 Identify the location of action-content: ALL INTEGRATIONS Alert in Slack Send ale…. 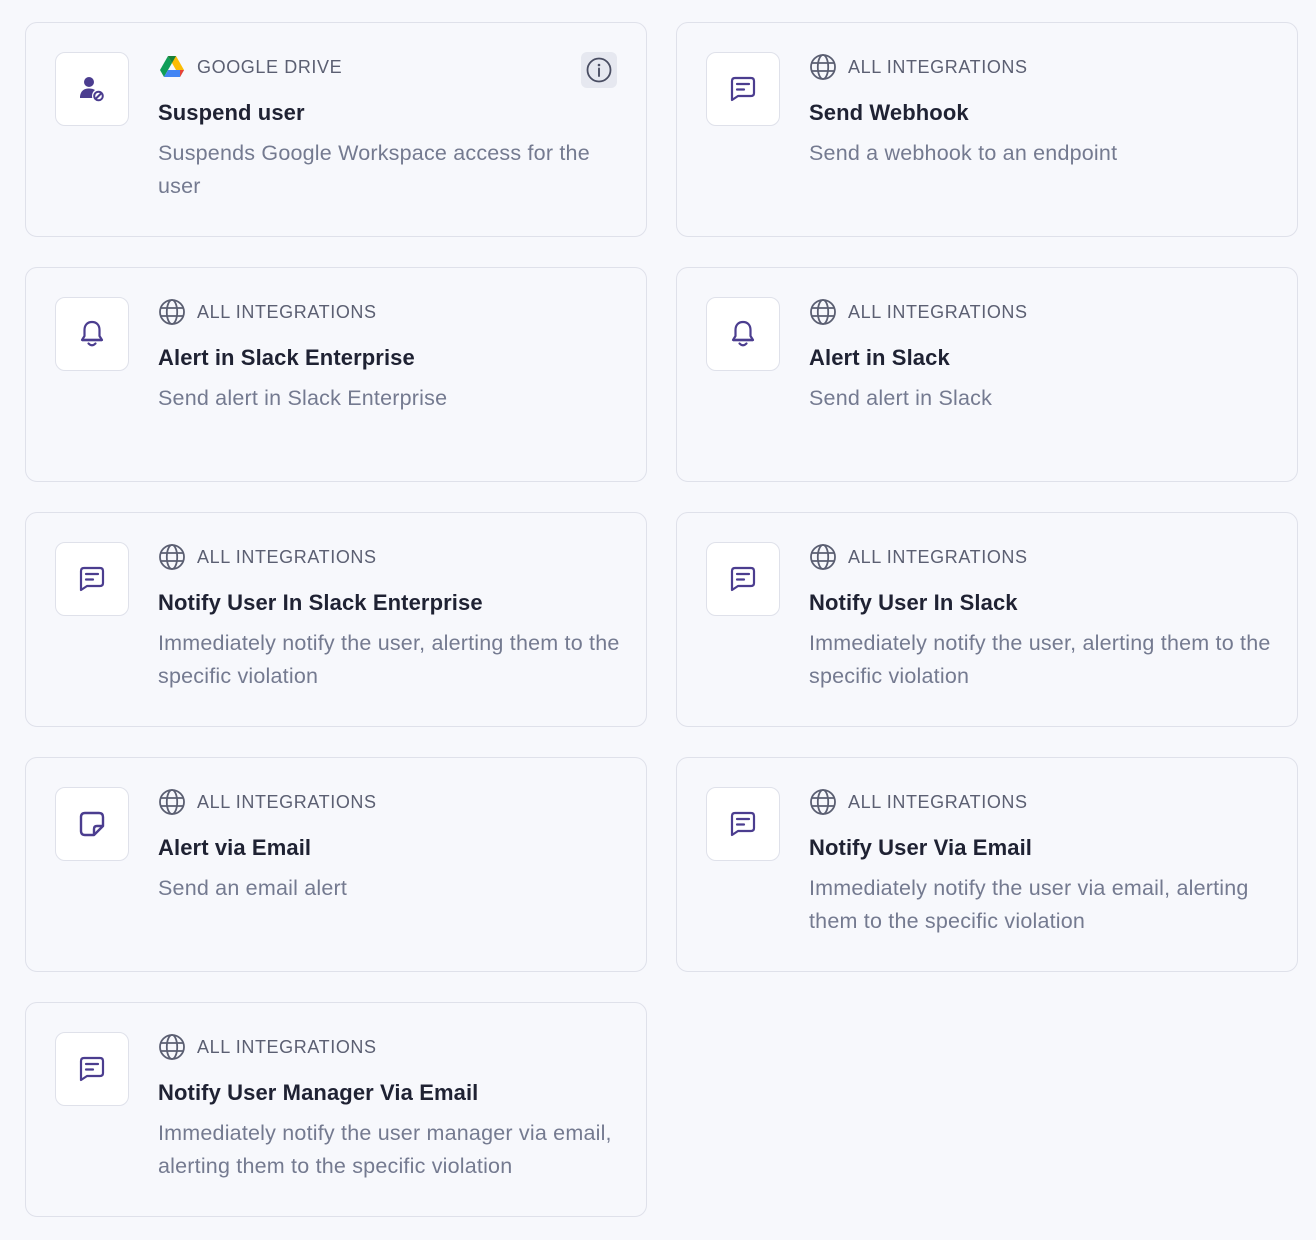
(1040, 357).